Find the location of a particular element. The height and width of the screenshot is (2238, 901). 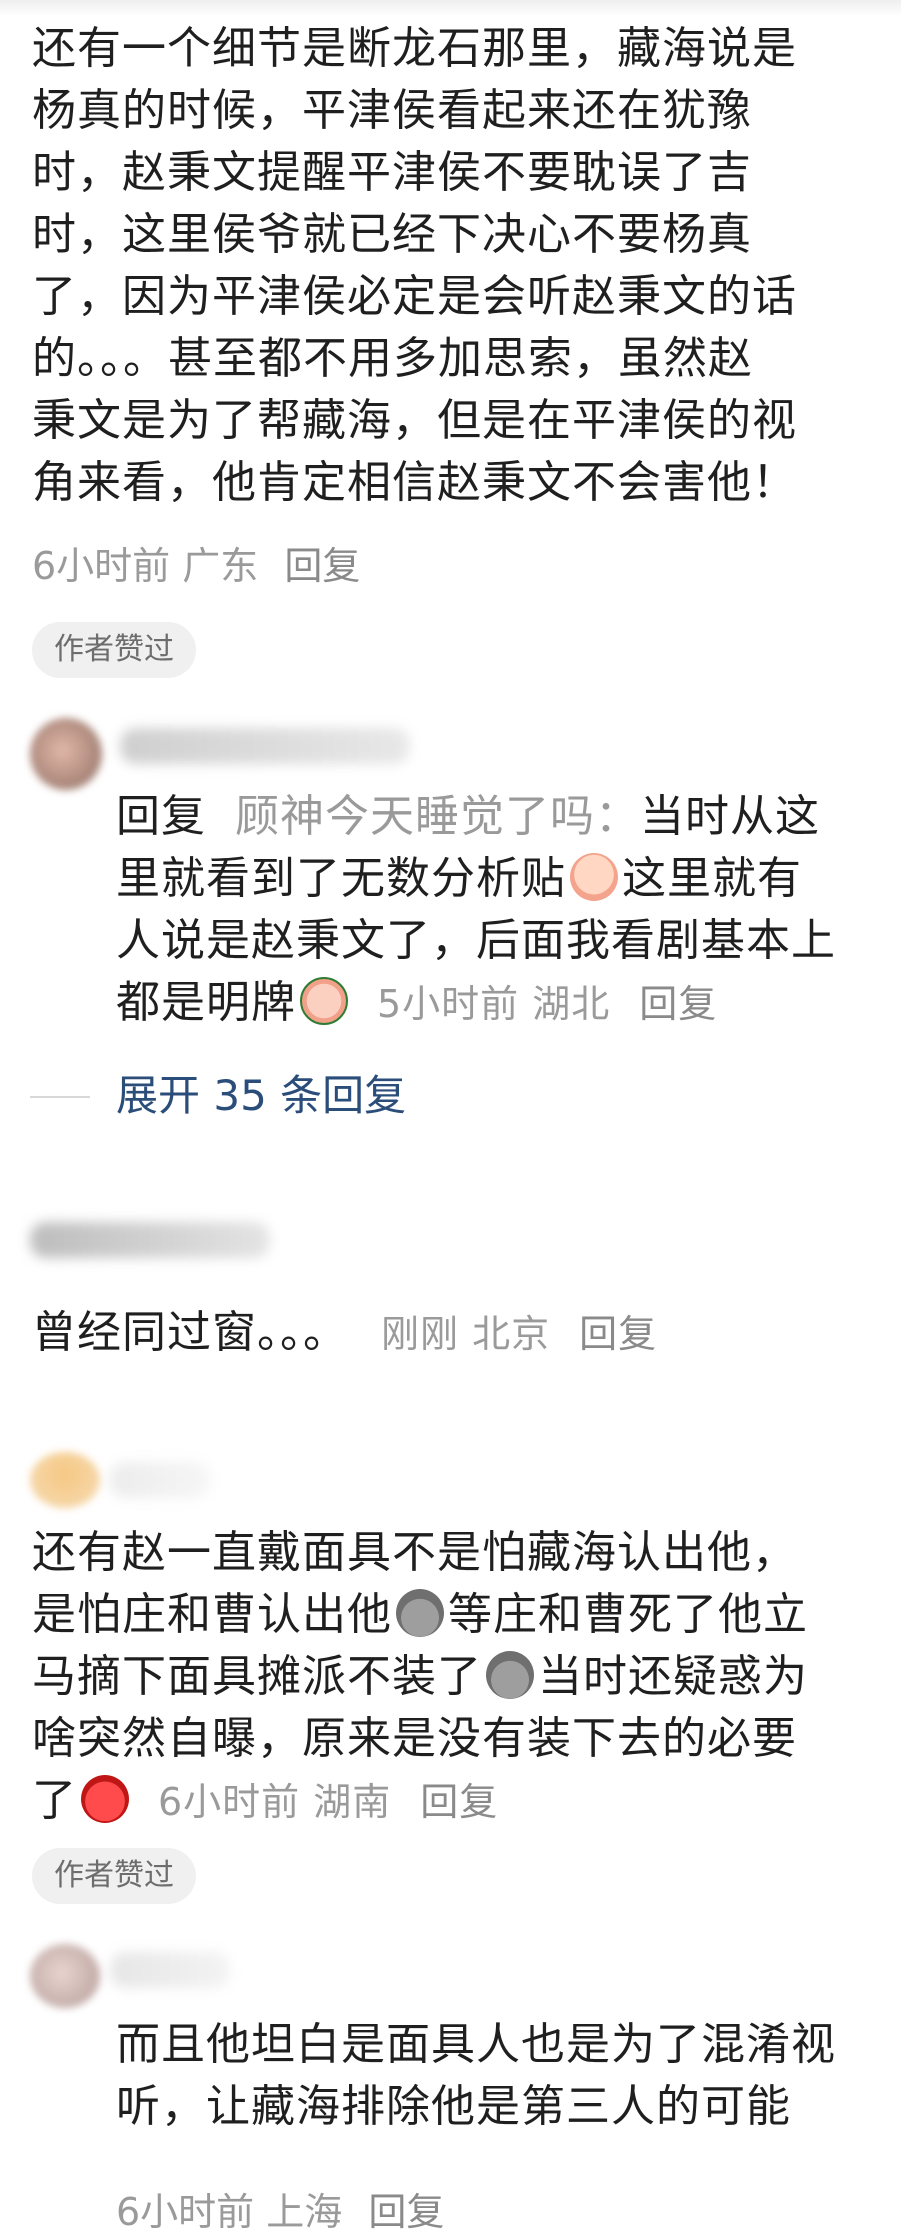

reply-1-text: 人说是赵秉文了，后面我看剧基本上 is located at coordinates (476, 940).